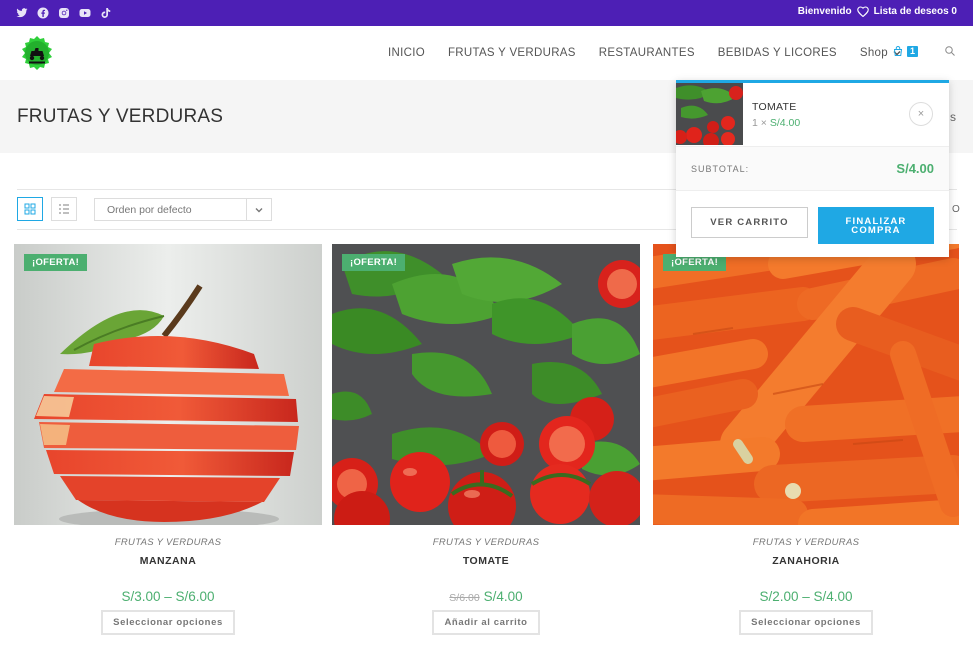 The image size is (973, 646). I want to click on shopping-bag-icon, so click(898, 51).